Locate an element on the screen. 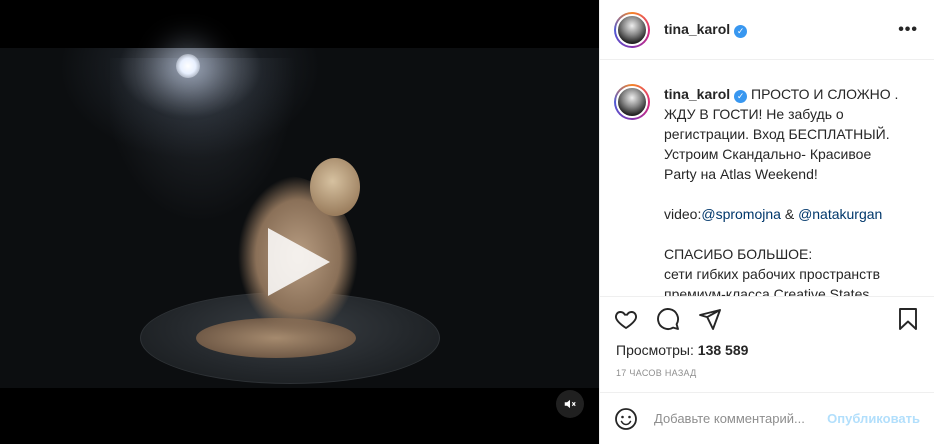 This screenshot has width=934, height=444. share-icon is located at coordinates (710, 319).